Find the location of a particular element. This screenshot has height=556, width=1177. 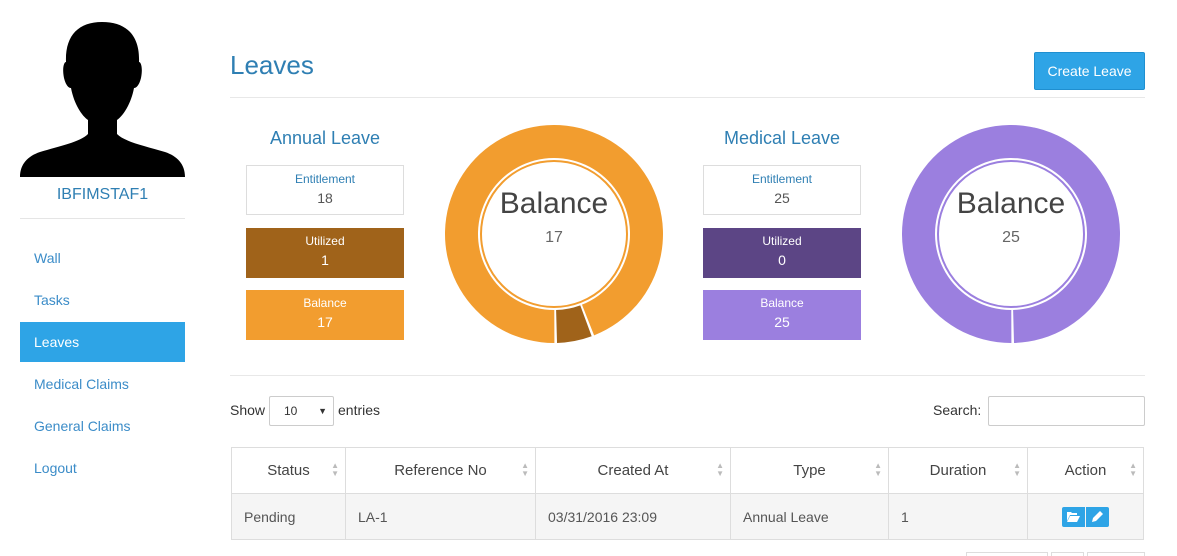

cell-type: Annual Leave is located at coordinates (809, 516).